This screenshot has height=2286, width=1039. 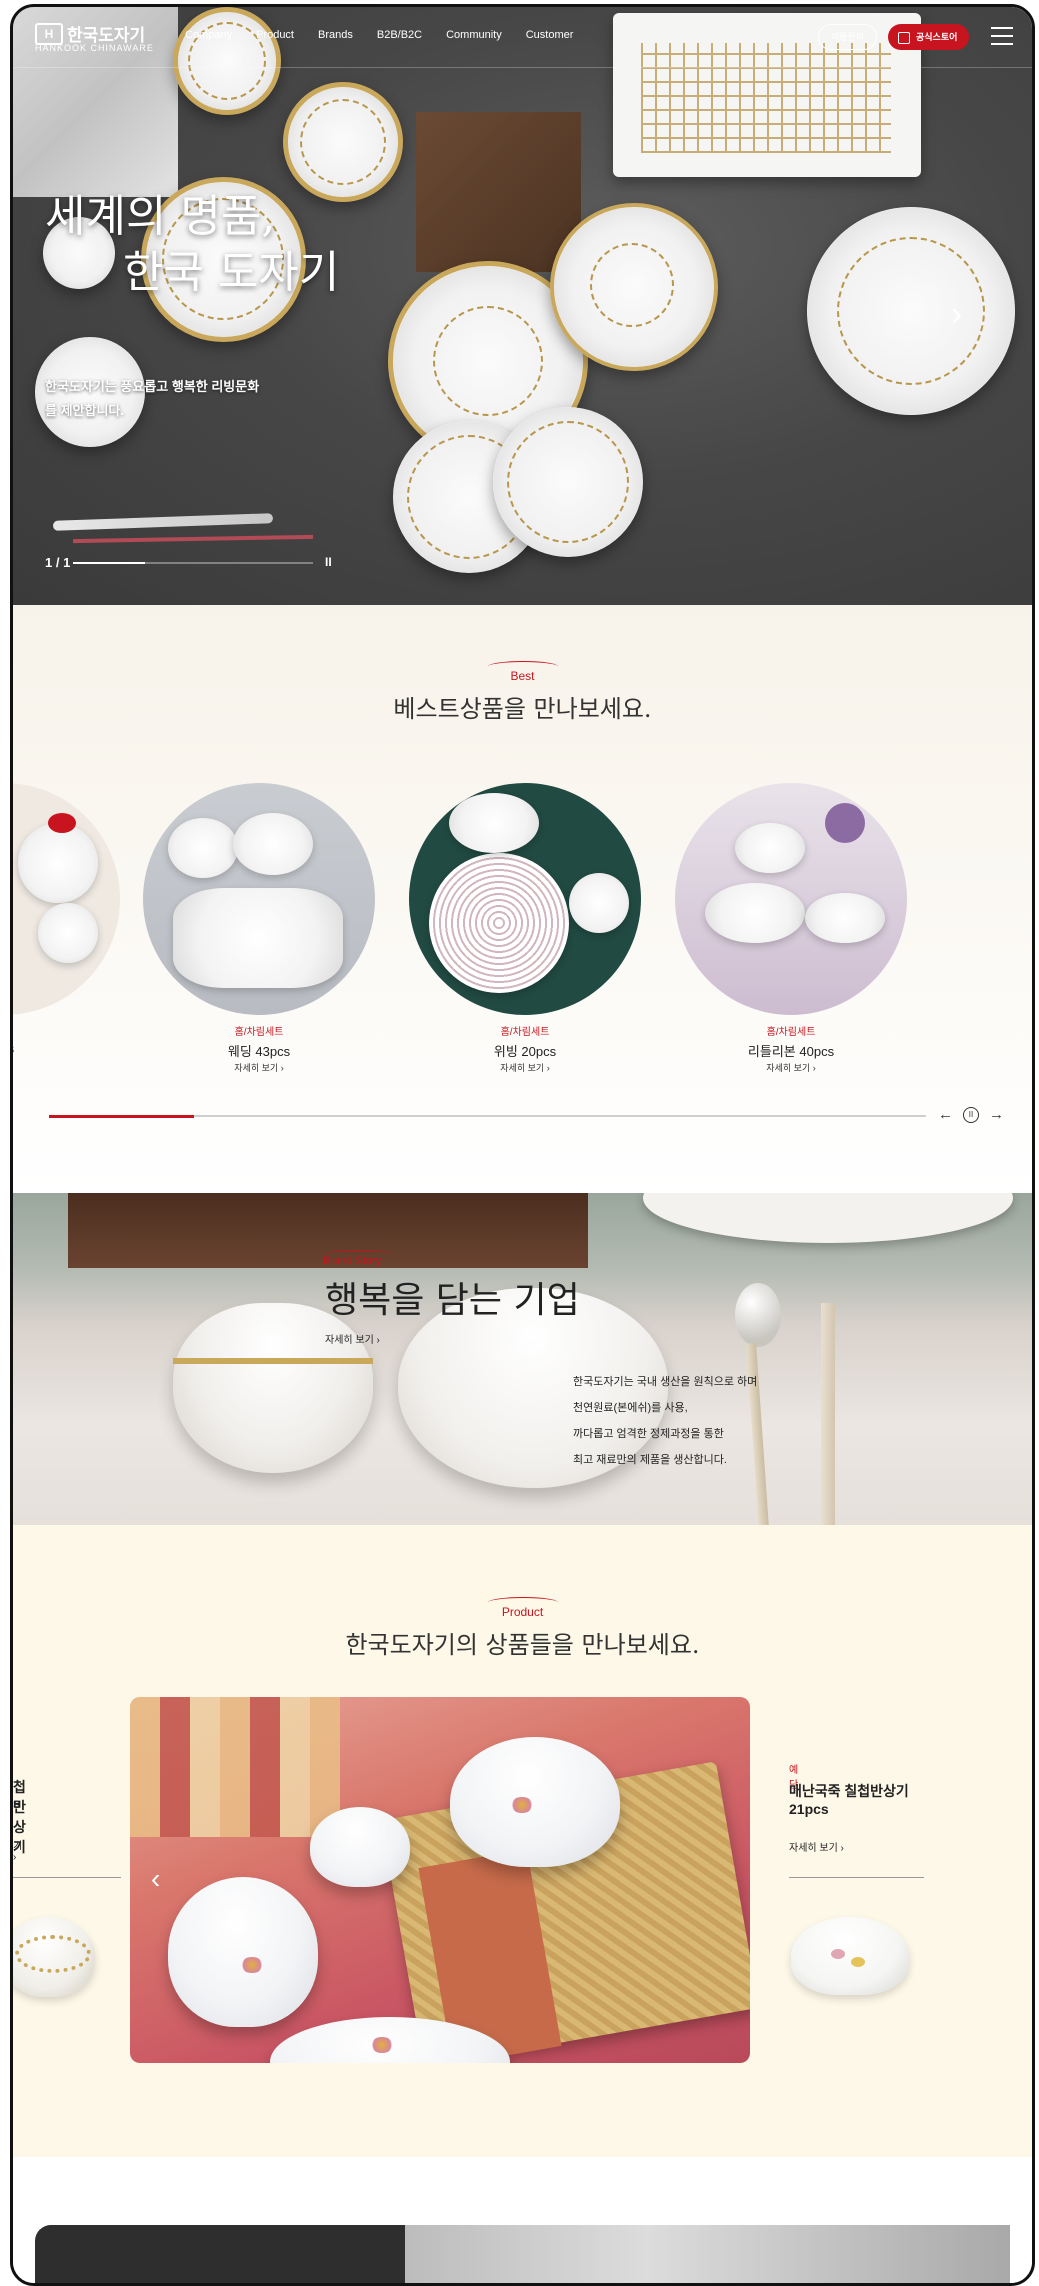 What do you see at coordinates (49, 33) in the screenshot?
I see `logo-mark-icon: H` at bounding box center [49, 33].